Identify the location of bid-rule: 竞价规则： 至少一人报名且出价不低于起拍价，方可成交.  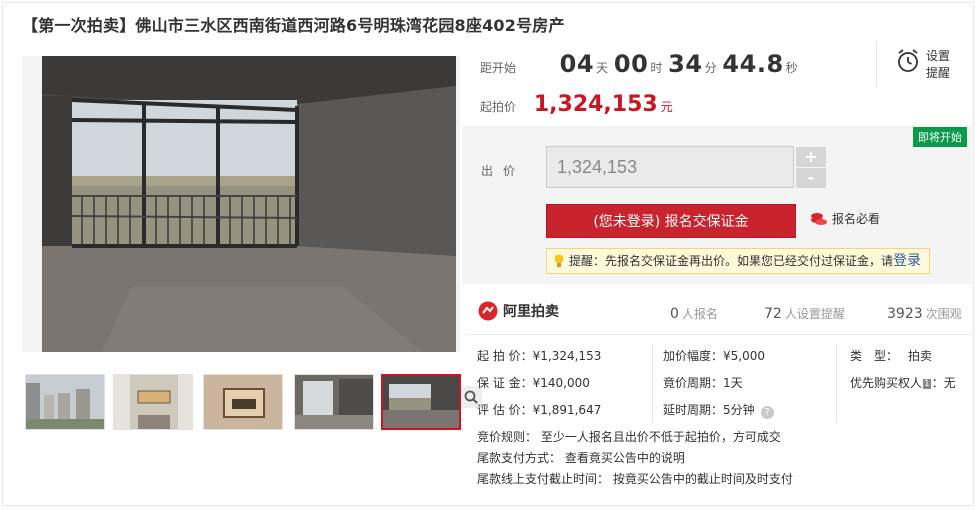
(629, 437).